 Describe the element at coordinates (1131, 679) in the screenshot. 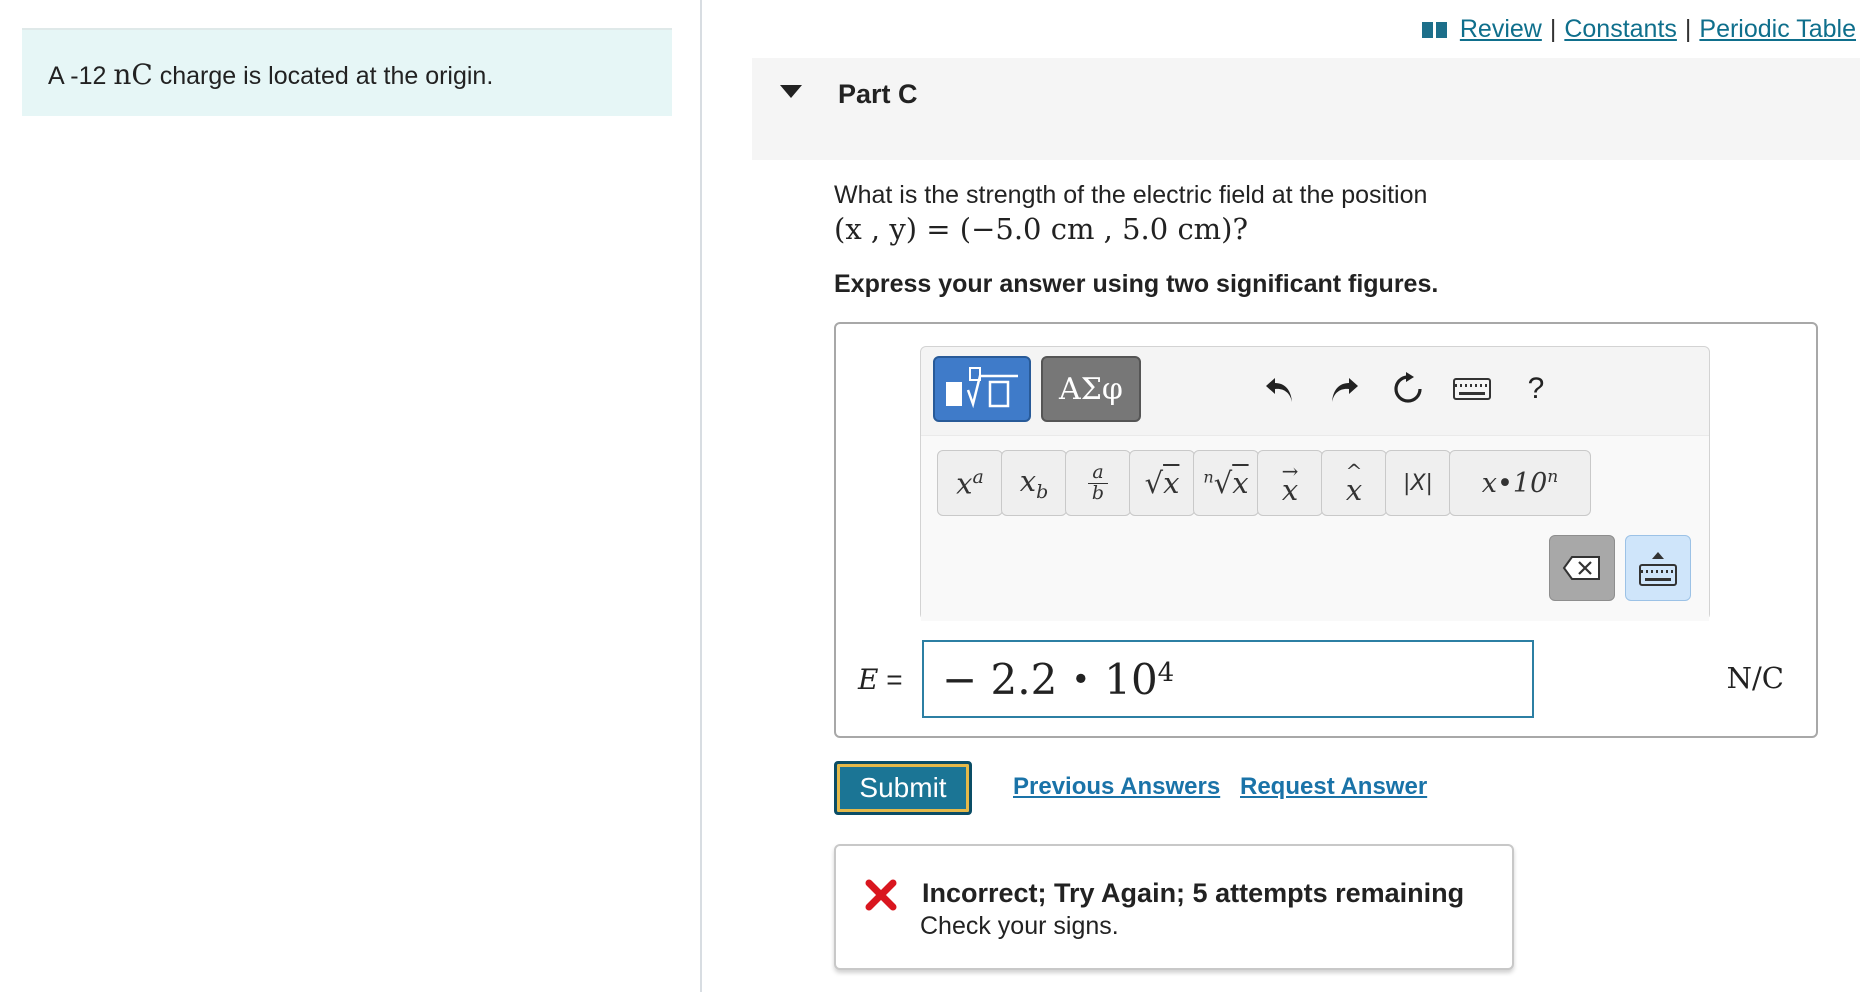

I see `answer-base: 10` at that location.